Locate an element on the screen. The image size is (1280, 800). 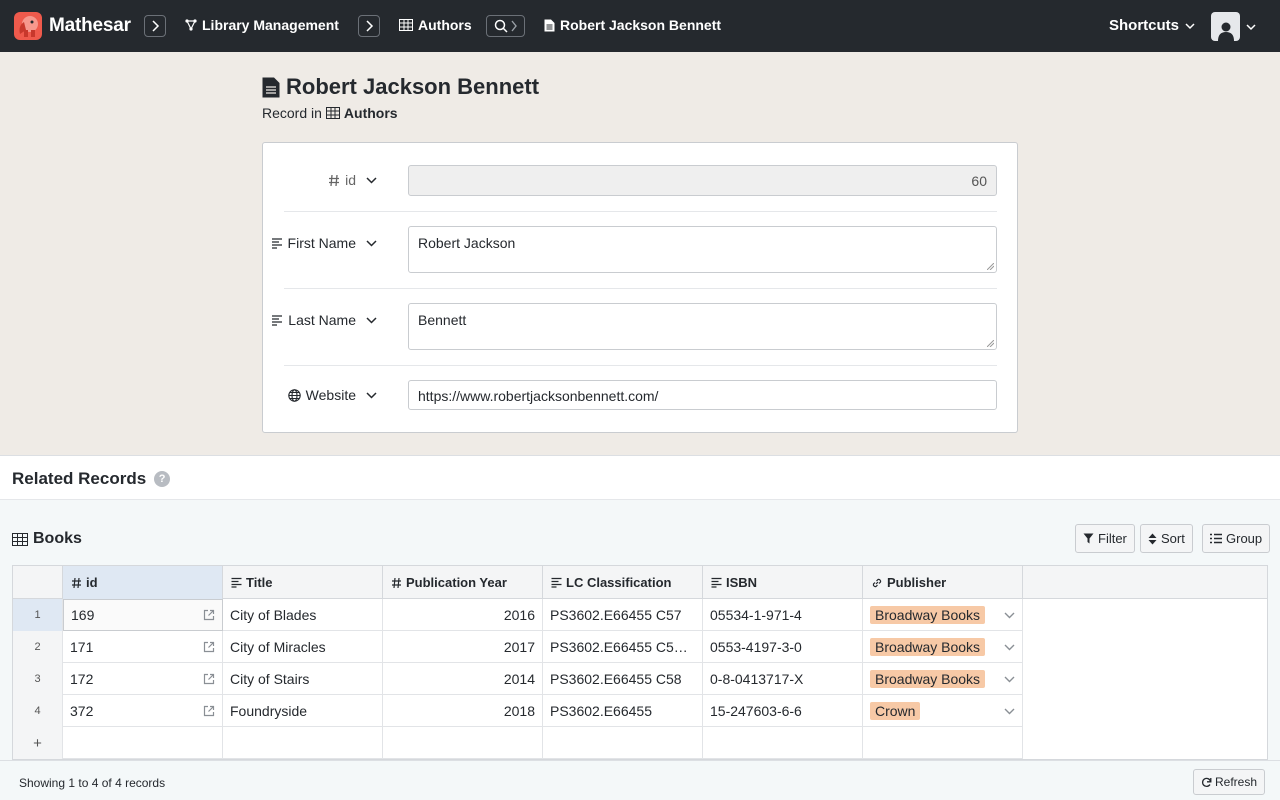
sort-button: Sort is located at coordinates (1166, 538).